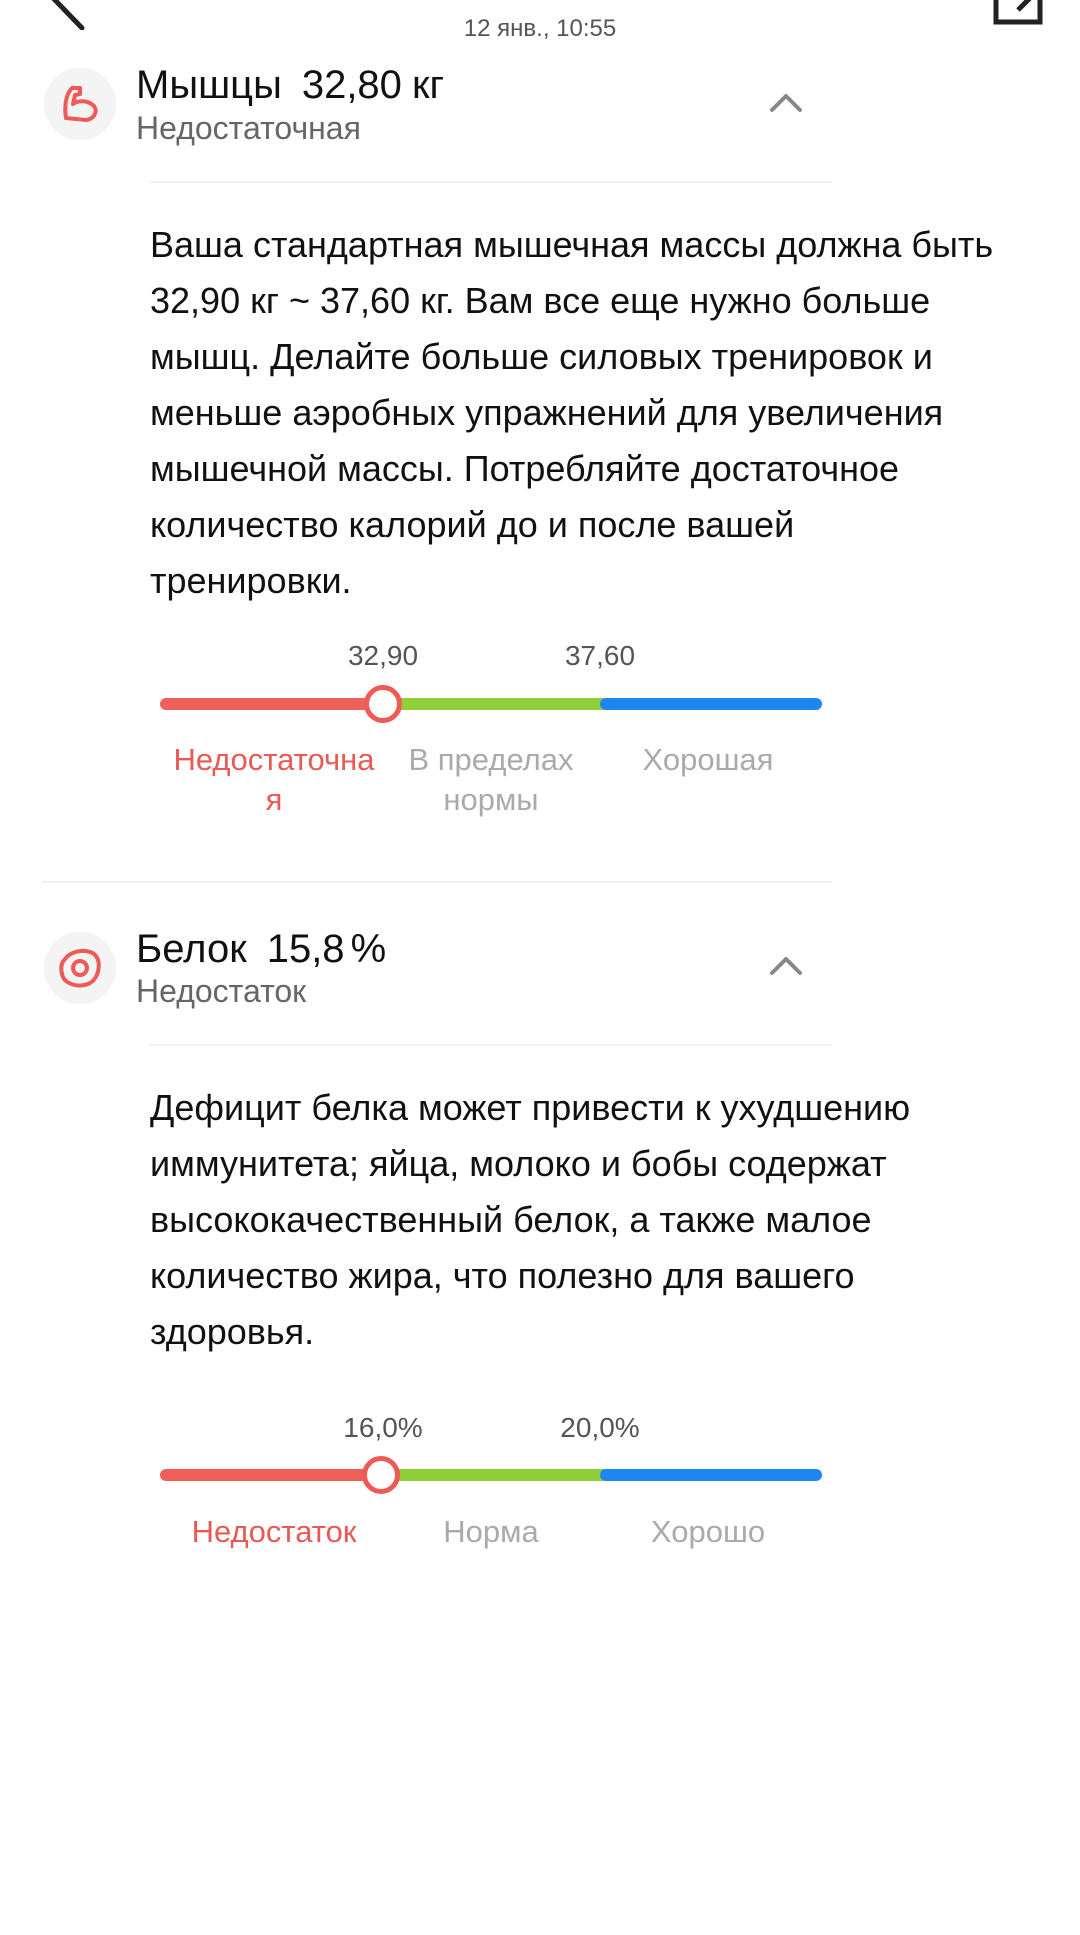 This screenshot has width=1080, height=1935. I want to click on muscle-title: Мышцы 32,80 кг, so click(290, 85).